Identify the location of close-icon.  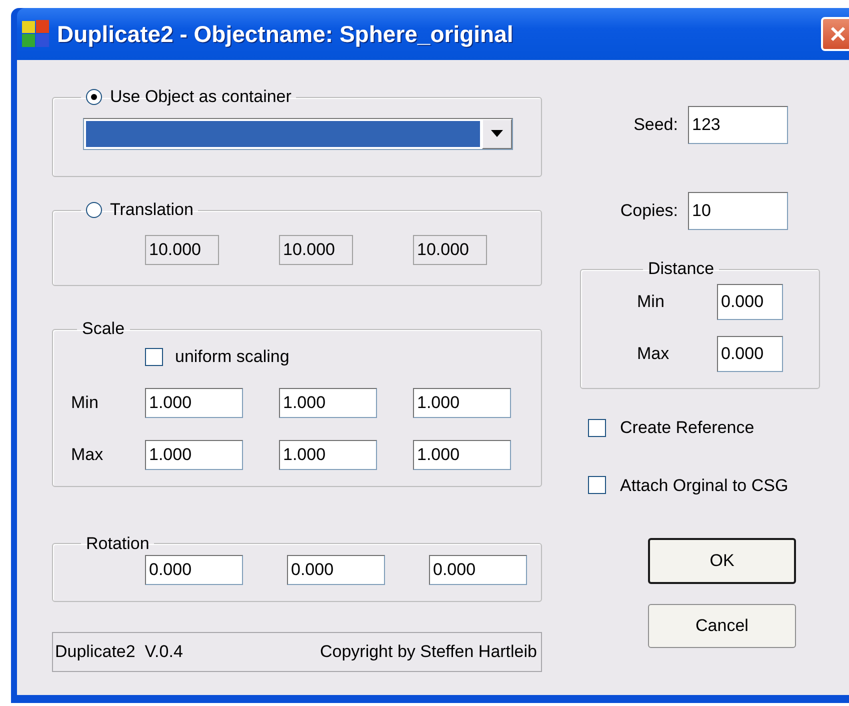
(835, 34).